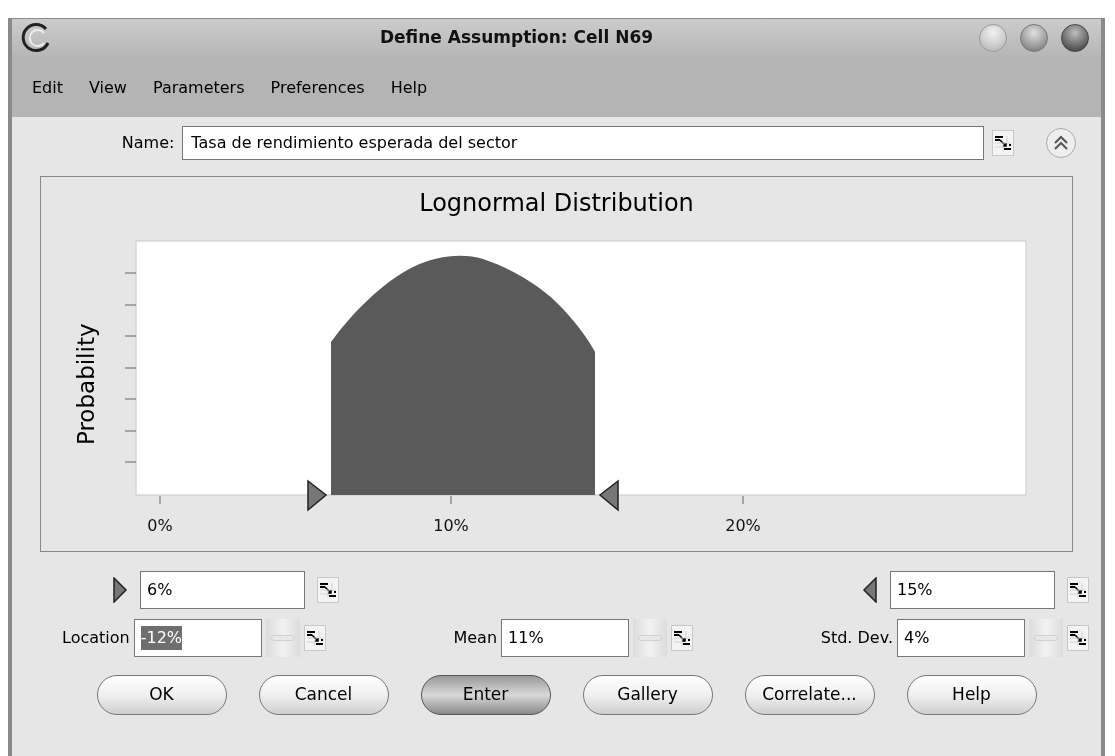  I want to click on field-label: Std. Dev., so click(856, 638).